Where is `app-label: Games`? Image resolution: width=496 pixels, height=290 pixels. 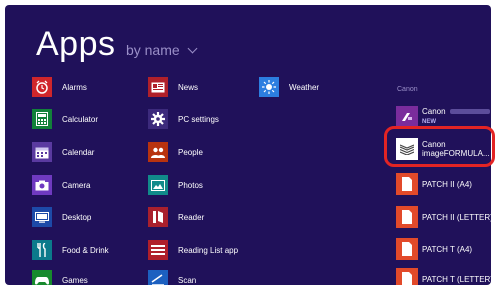 app-label: Games is located at coordinates (75, 280).